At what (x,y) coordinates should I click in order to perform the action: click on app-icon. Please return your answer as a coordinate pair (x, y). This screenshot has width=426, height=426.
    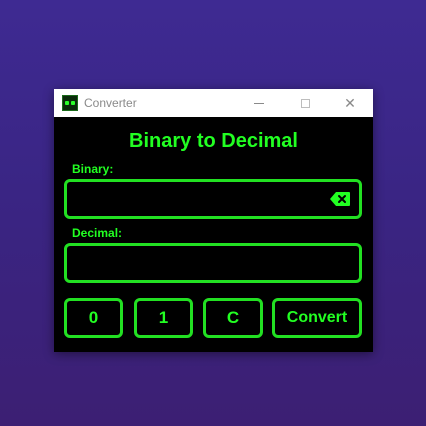
    Looking at the image, I should click on (70, 103).